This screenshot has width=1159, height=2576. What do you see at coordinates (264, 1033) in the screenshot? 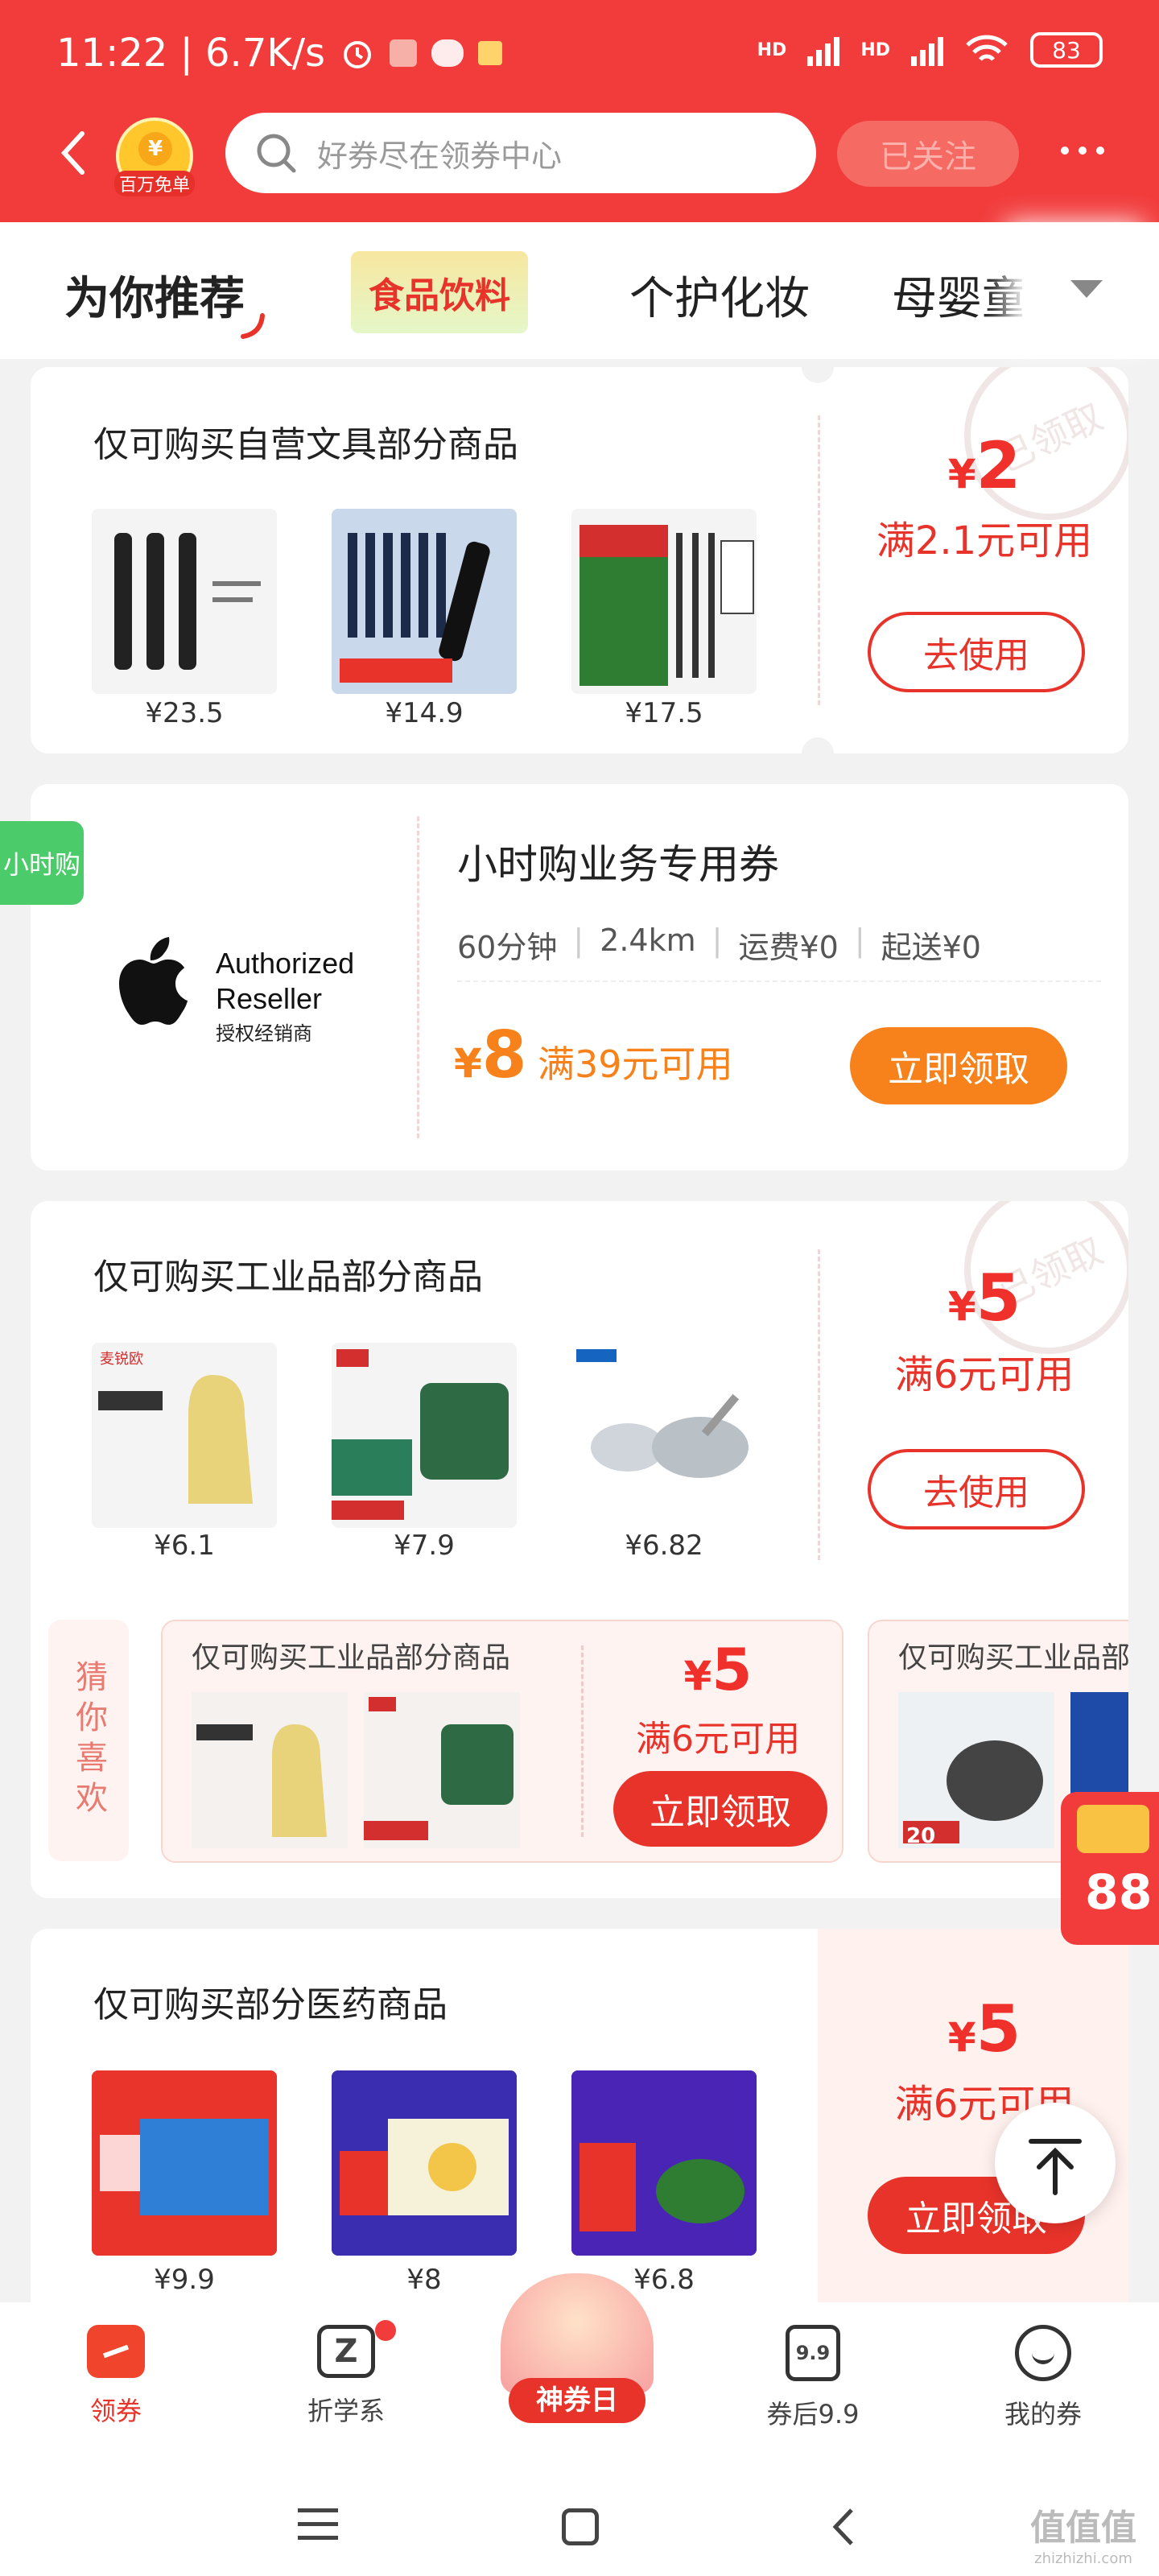
I see `brand-cn: 授权经销商` at bounding box center [264, 1033].